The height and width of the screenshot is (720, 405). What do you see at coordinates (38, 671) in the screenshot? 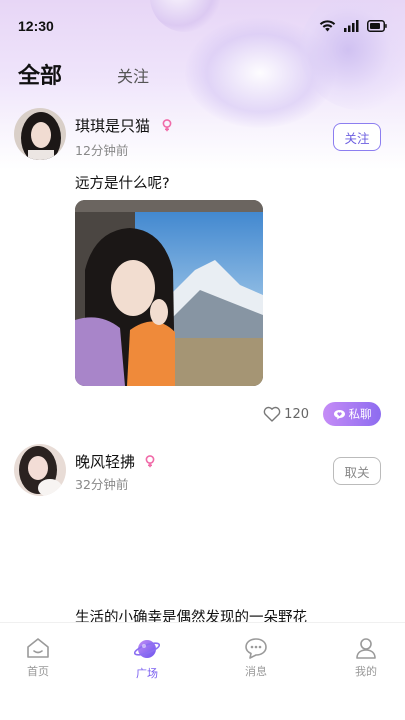
I see `nav-label-home: 首页` at bounding box center [38, 671].